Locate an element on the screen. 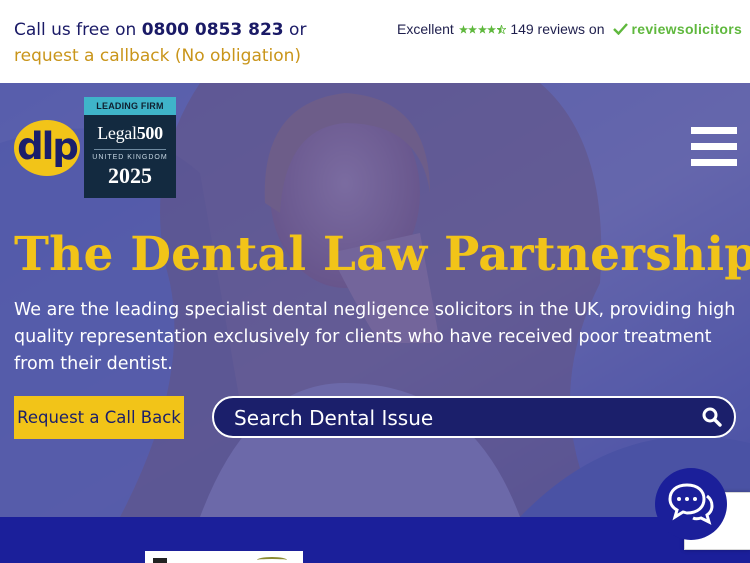  dlp-logo: dlp is located at coordinates (47, 148).